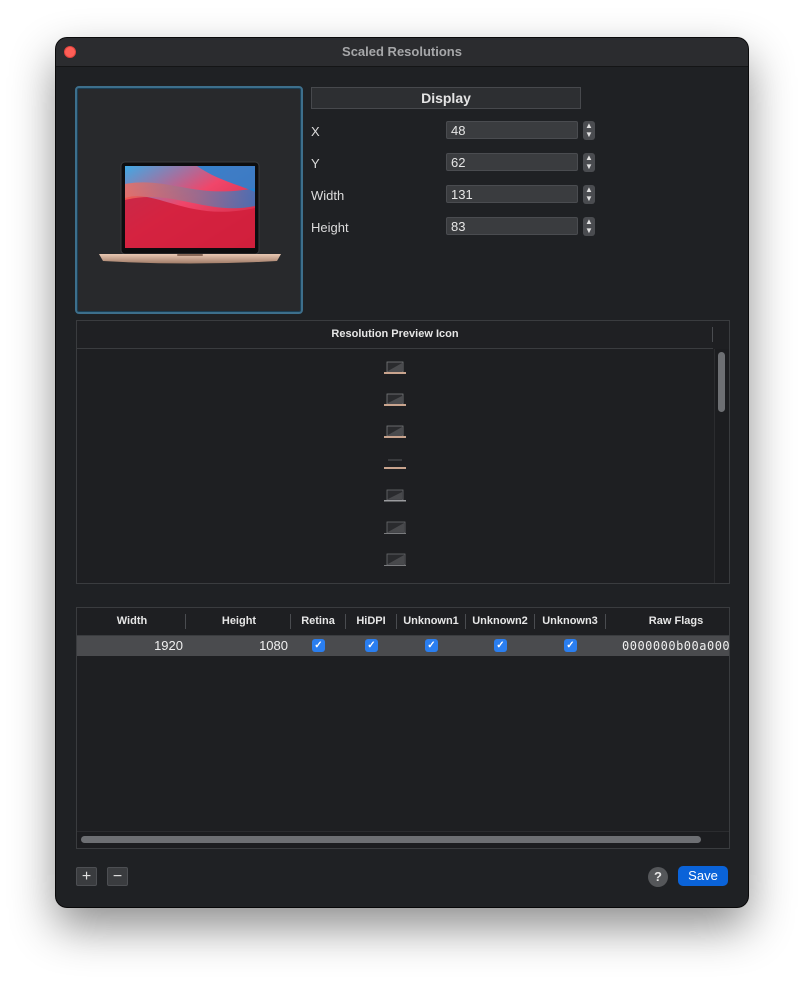 The image size is (804, 981). I want to click on height-stepper: ▲ ▼, so click(589, 226).